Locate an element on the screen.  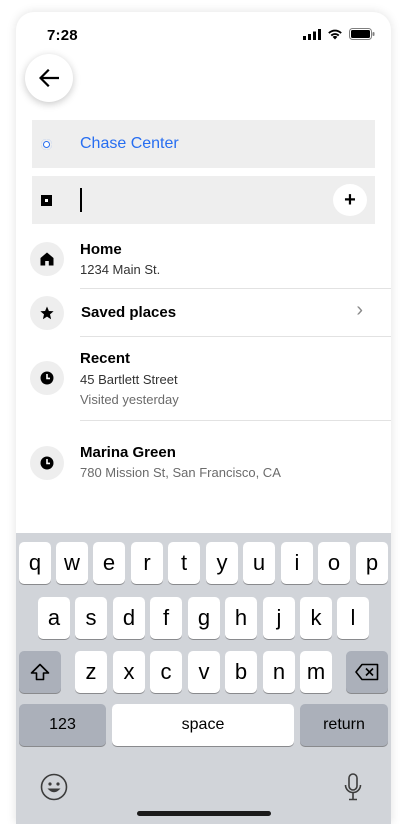
microphone-icon is located at coordinates (353, 787).